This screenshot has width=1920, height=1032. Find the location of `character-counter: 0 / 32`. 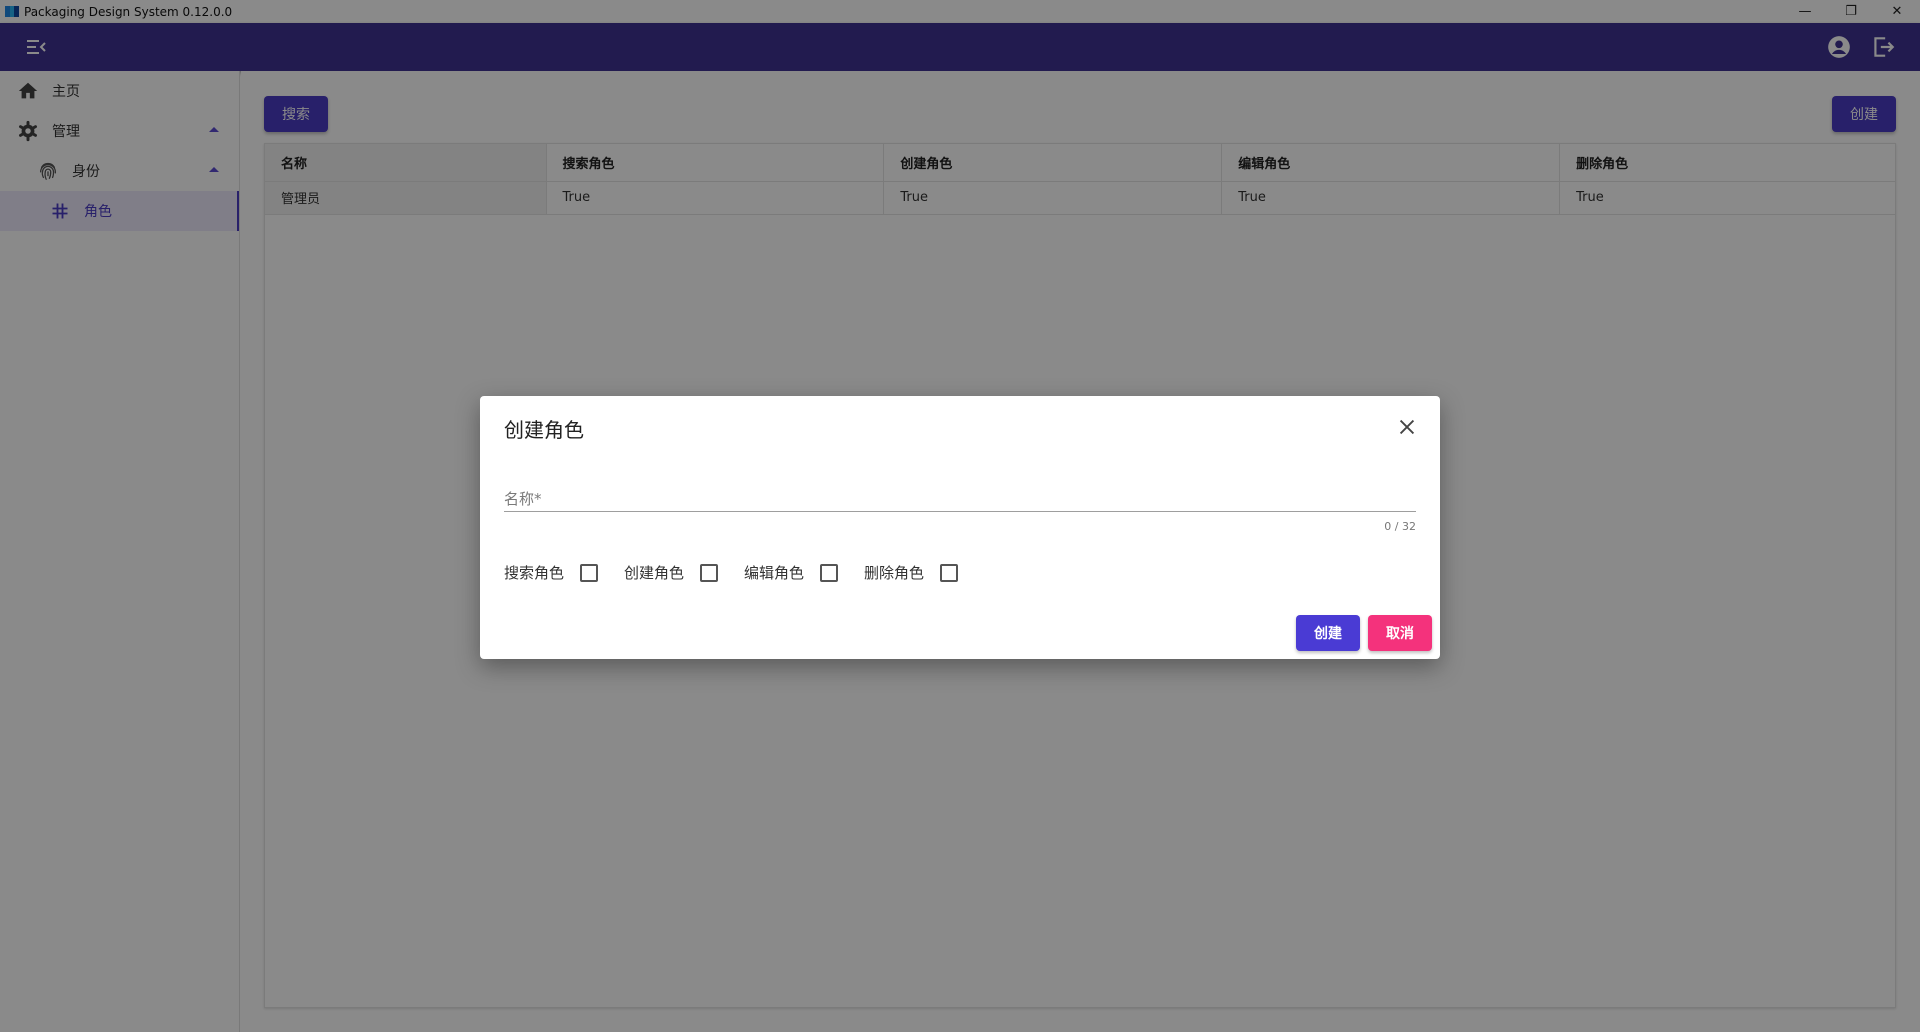

character-counter: 0 / 32 is located at coordinates (1400, 526).